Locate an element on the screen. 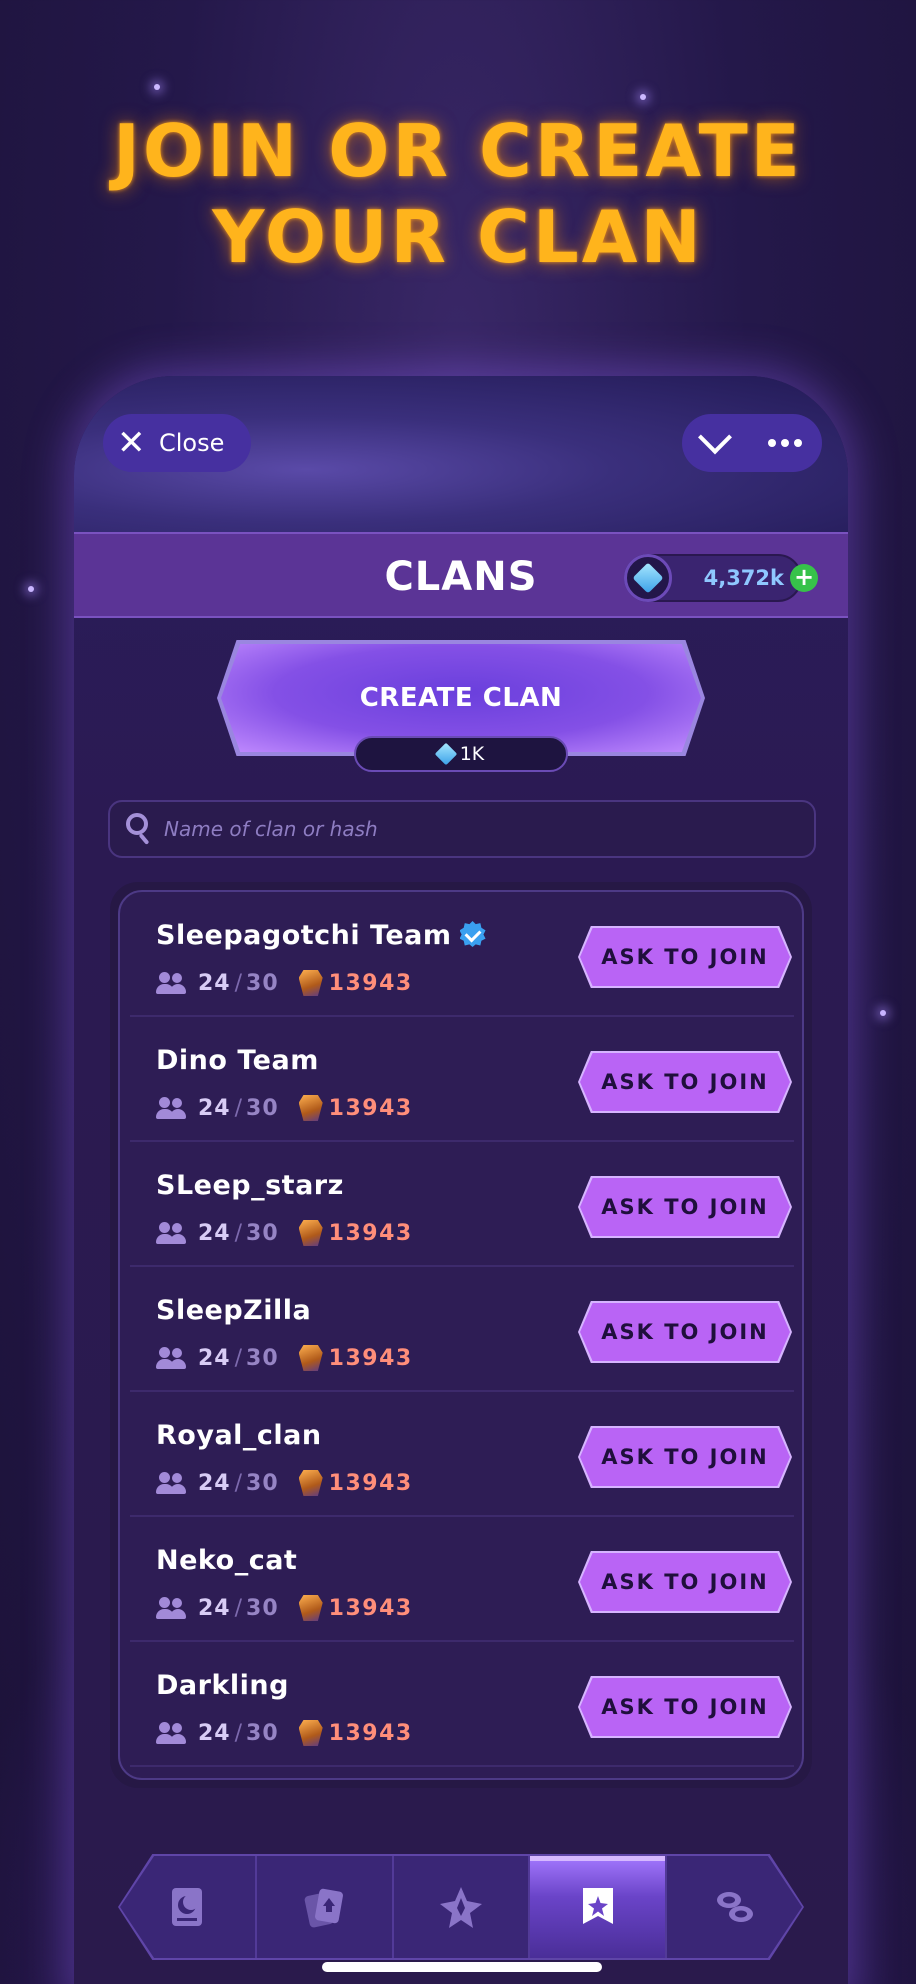 The image size is (916, 1984). clan-name-label: Royal_clan is located at coordinates (239, 1435).